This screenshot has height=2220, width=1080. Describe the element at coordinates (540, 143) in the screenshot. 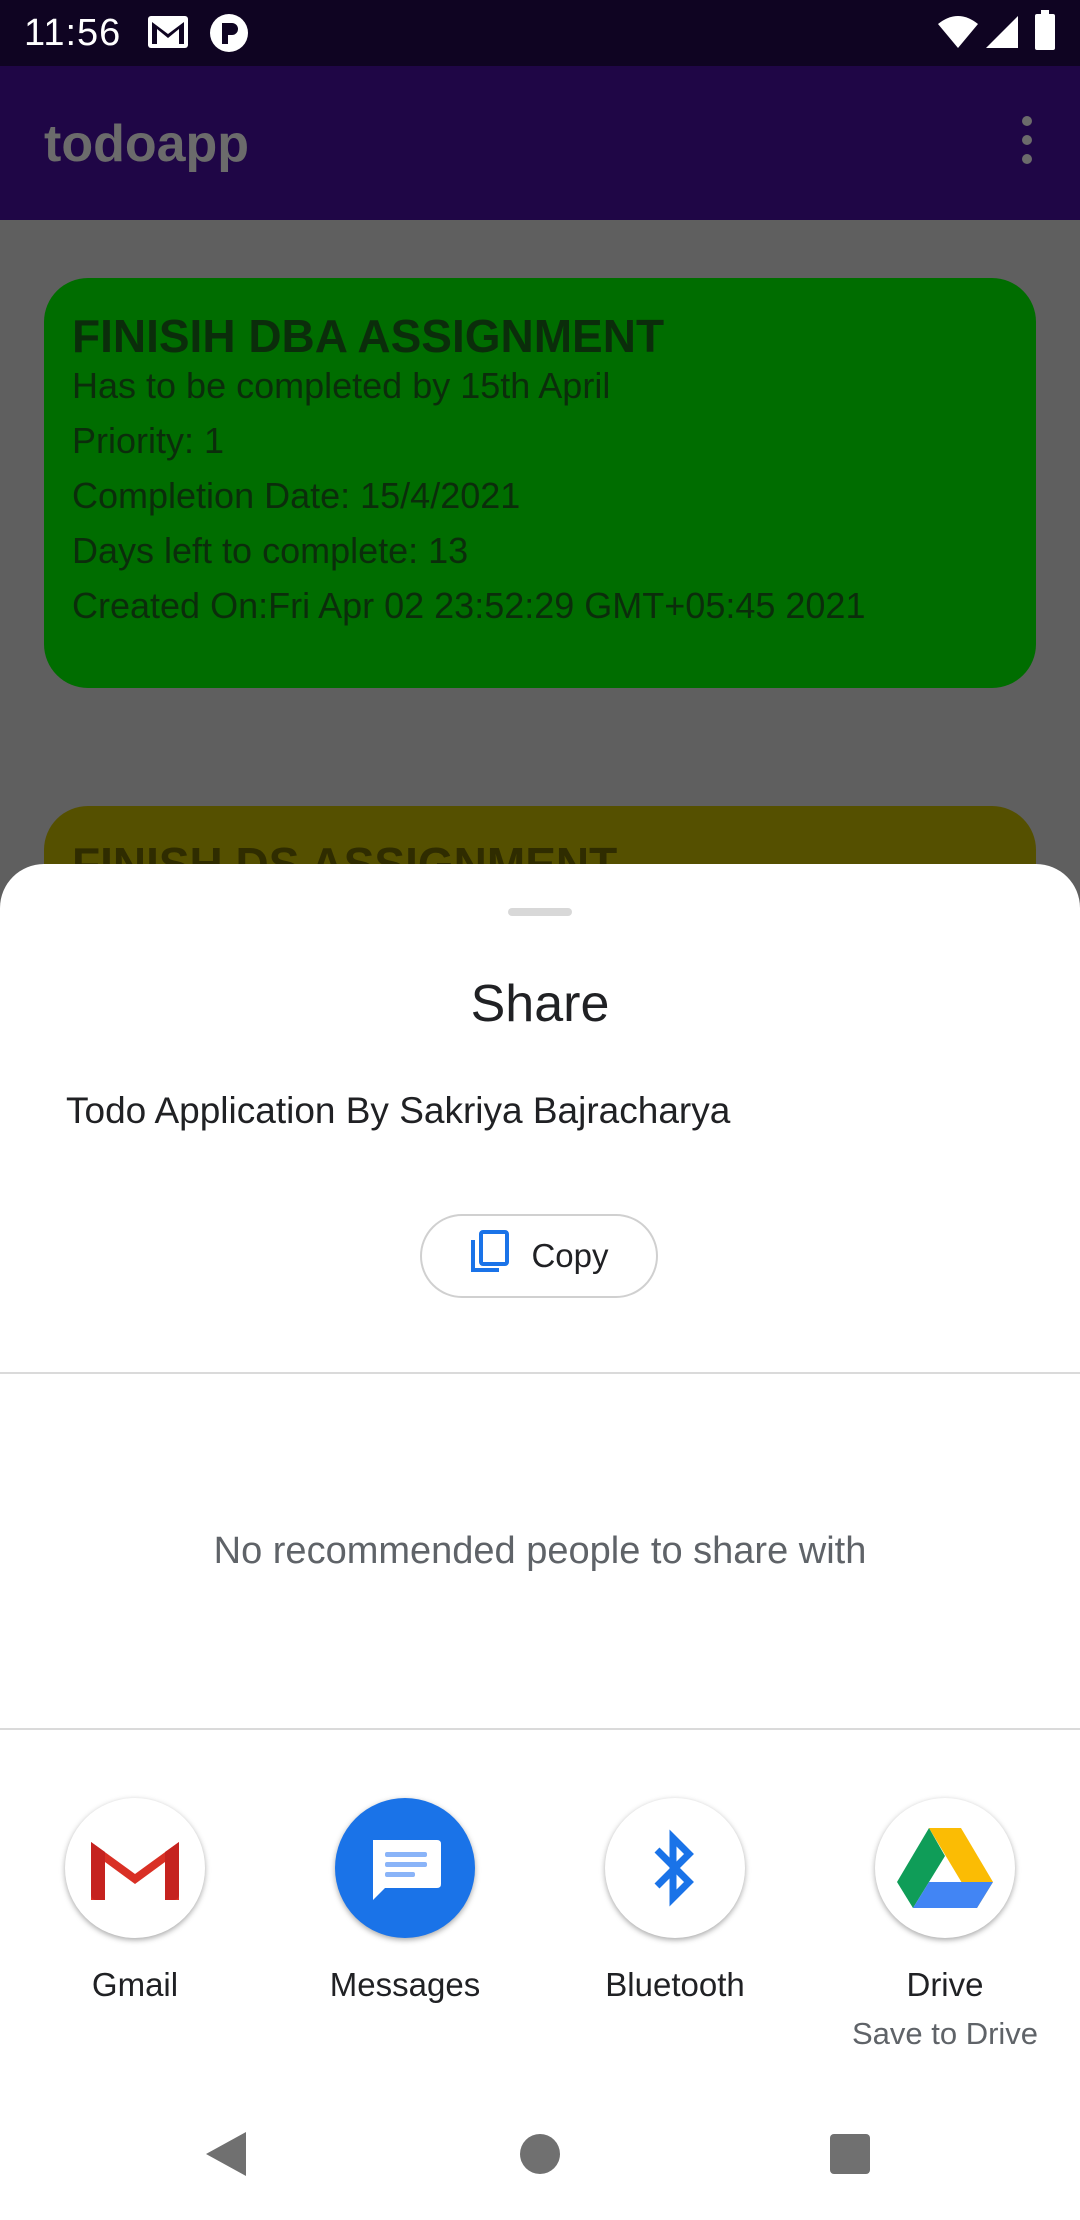

I see `app-bar: todoapp` at that location.